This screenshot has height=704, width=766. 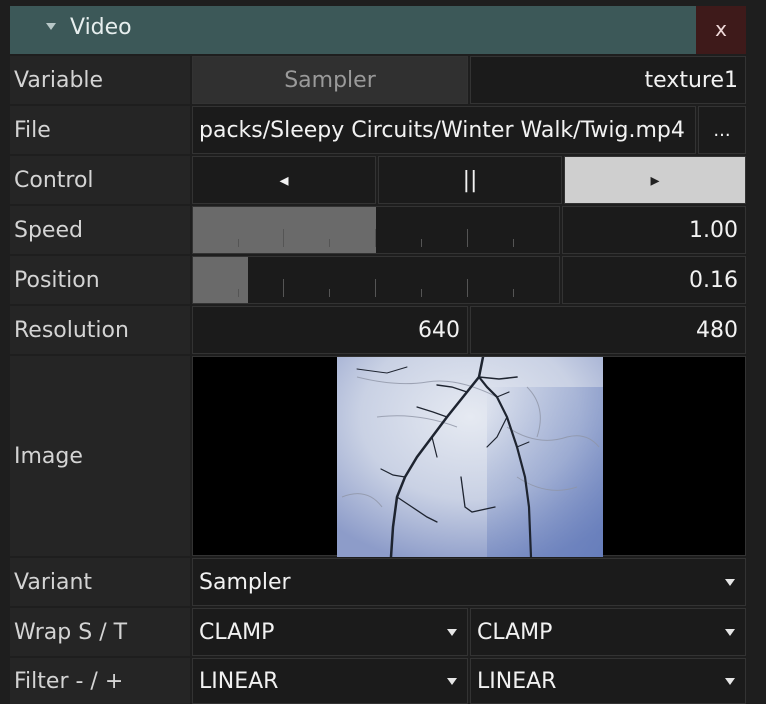 What do you see at coordinates (721, 30) in the screenshot?
I see `close-button: x` at bounding box center [721, 30].